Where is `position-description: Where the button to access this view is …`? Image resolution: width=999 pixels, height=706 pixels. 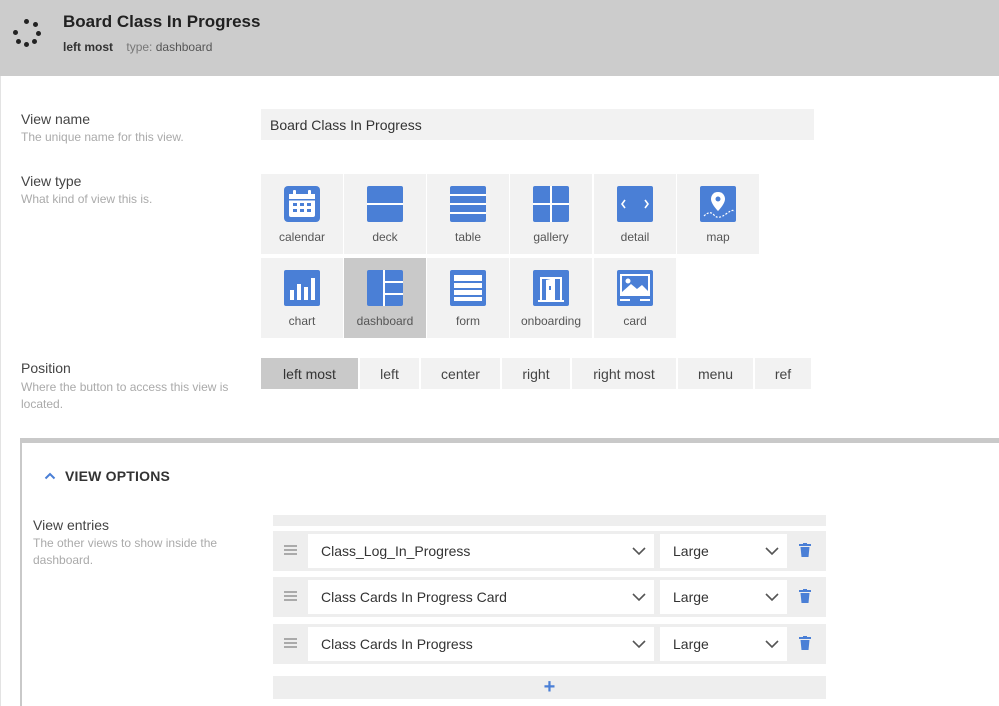 position-description: Where the button to access this view is … is located at coordinates (125, 395).